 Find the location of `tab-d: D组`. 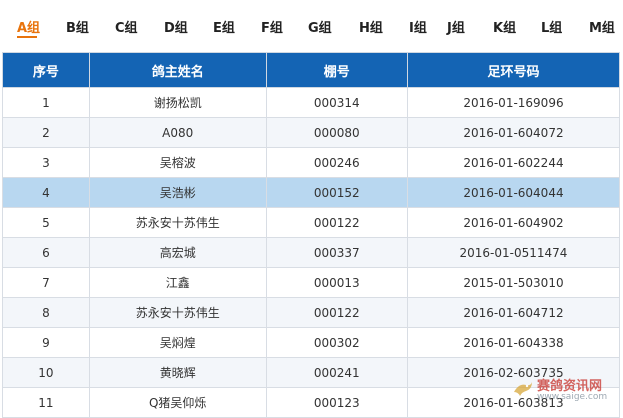

tab-d: D组 is located at coordinates (176, 26).